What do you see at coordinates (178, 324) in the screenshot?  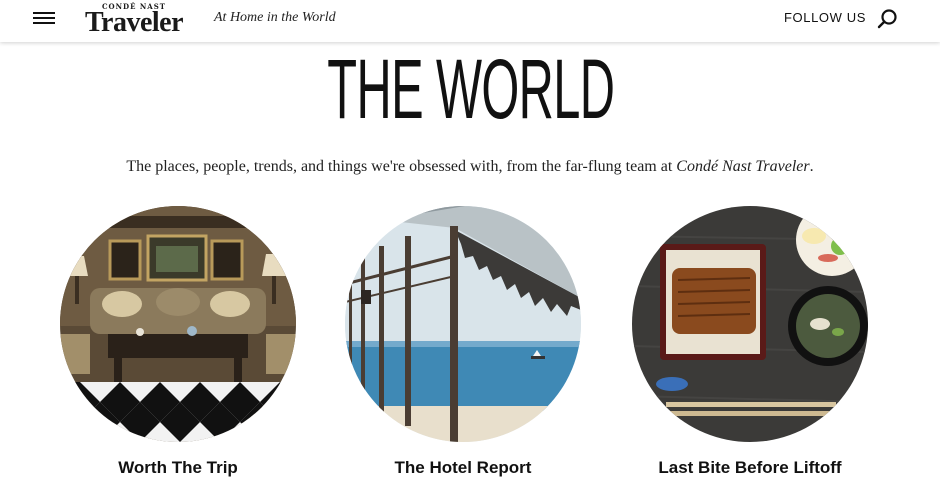 I see `luxury-lounge-interior-photo` at bounding box center [178, 324].